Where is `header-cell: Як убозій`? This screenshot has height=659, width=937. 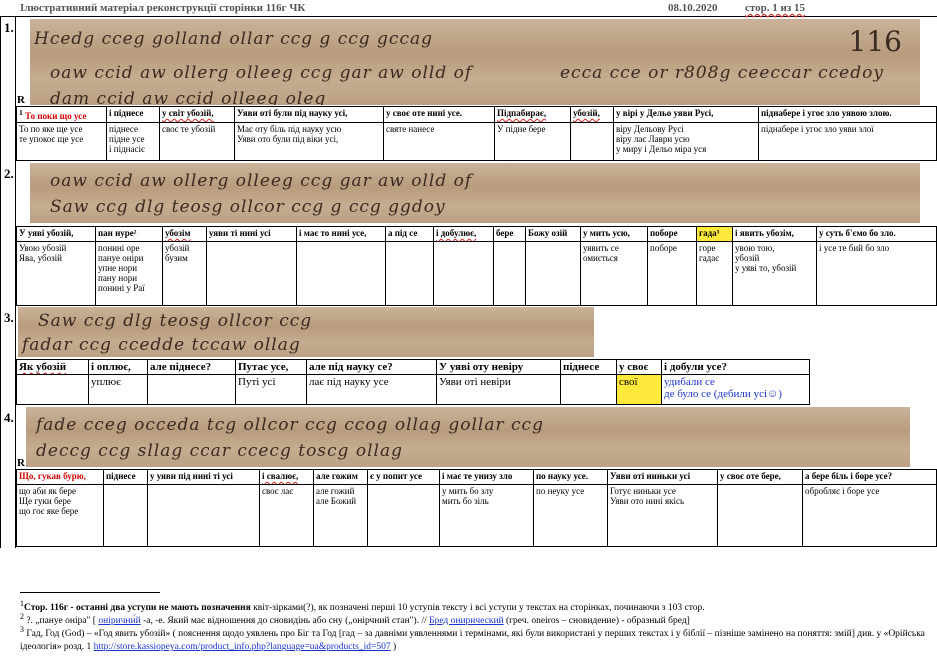 header-cell: Як убозій is located at coordinates (52, 367).